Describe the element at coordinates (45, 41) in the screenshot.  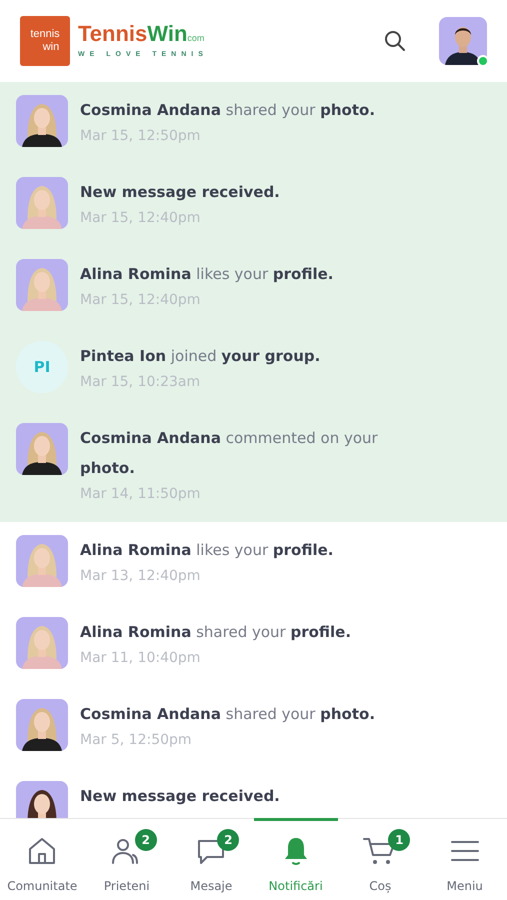
I see `logo-mark: tennis win` at that location.